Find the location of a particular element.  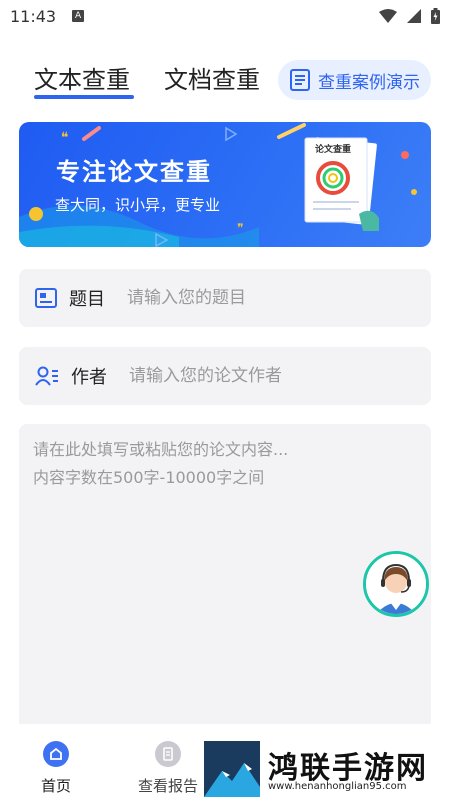

title-field: 题目 is located at coordinates (225, 298).